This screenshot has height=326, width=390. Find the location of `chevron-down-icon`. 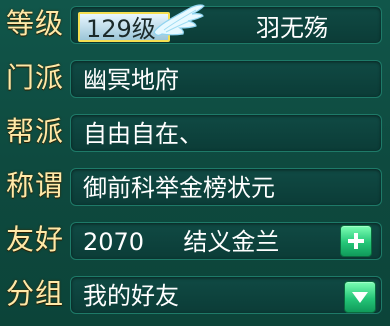

chevron-down-icon is located at coordinates (360, 297).